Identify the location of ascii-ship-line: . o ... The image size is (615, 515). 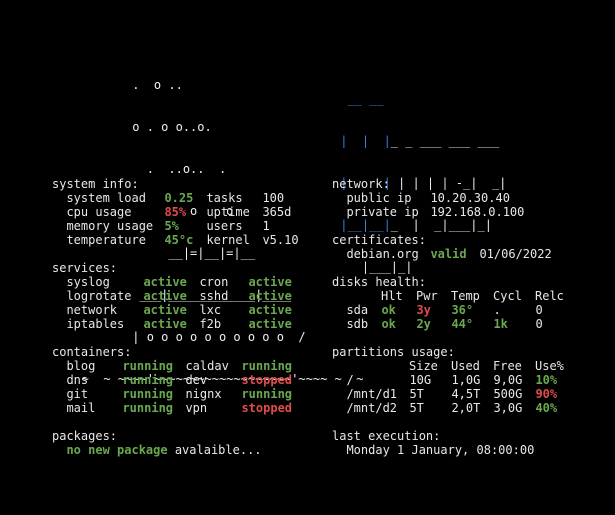
(121, 85).